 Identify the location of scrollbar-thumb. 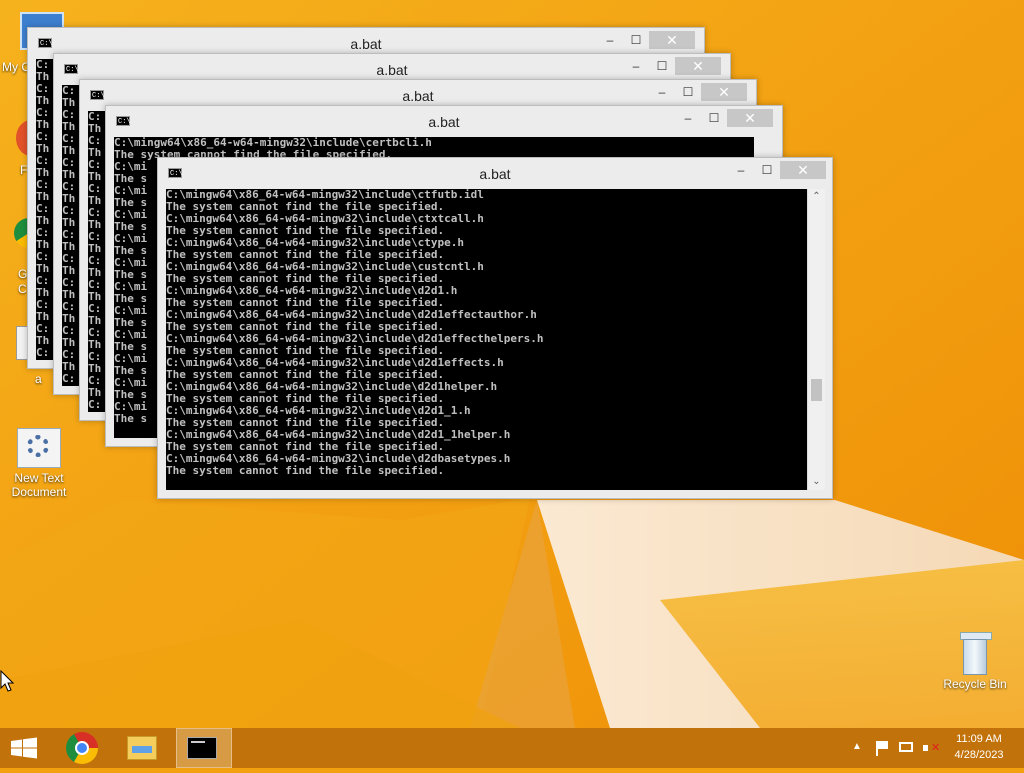
(816, 390).